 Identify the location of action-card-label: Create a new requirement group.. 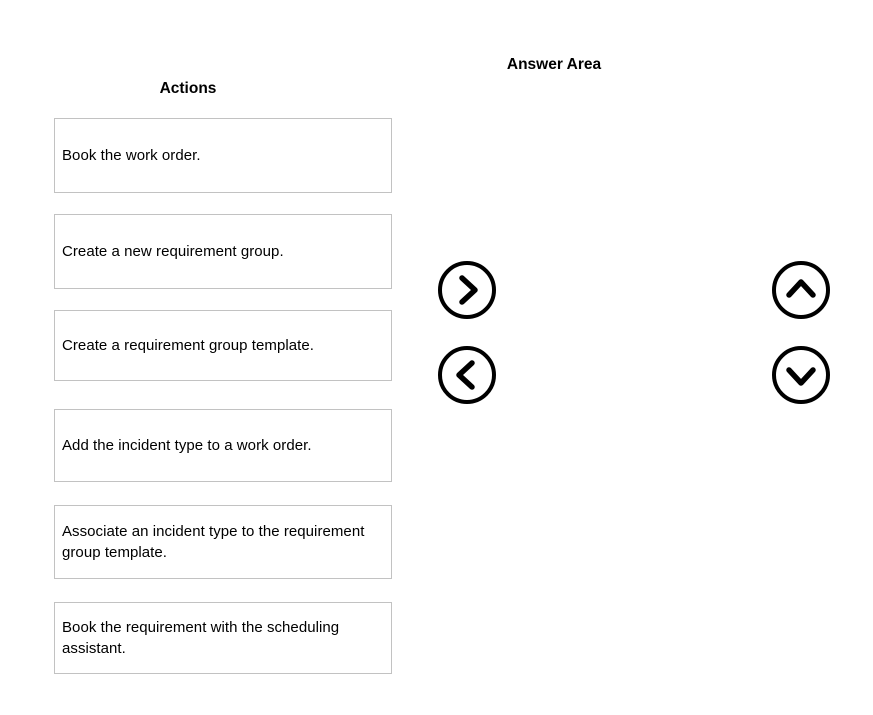
(173, 251).